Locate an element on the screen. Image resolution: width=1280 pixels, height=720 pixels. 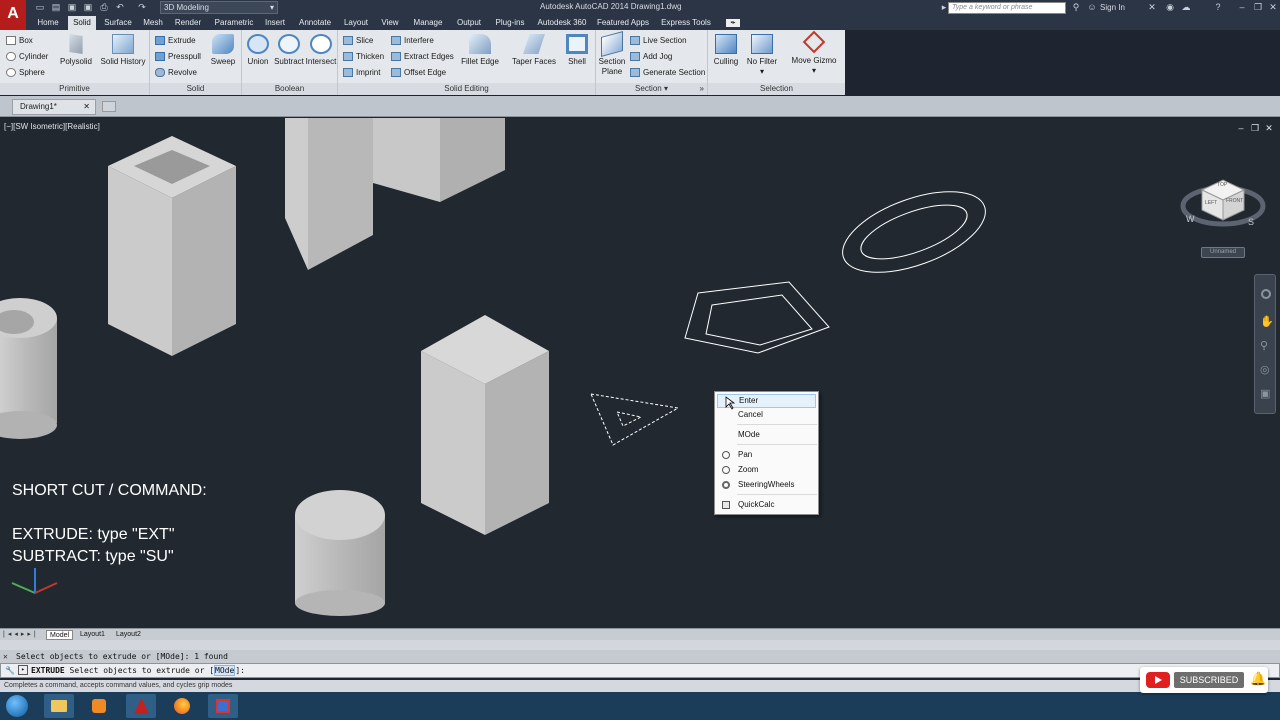
viewport-close-icon: ✕ is located at coordinates (1269, 128).